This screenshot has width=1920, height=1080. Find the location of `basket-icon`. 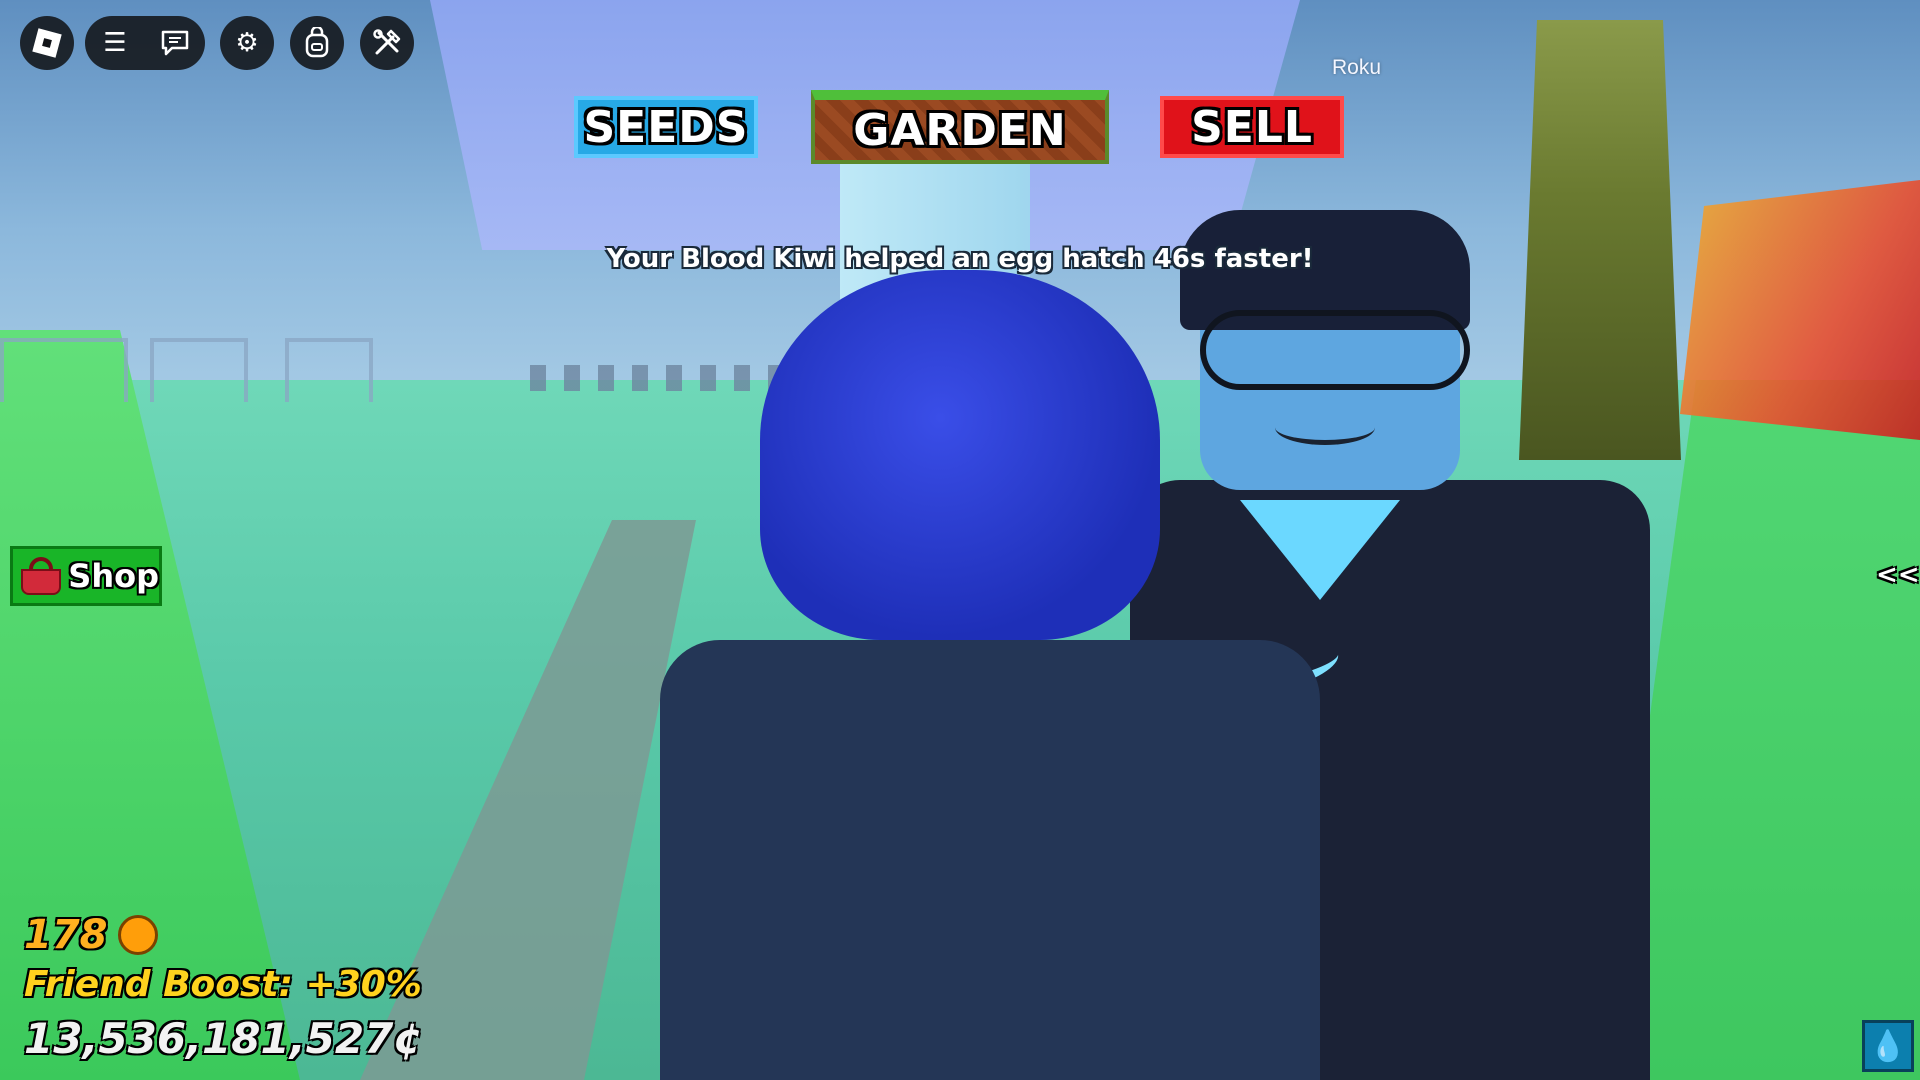

basket-icon is located at coordinates (40, 576).